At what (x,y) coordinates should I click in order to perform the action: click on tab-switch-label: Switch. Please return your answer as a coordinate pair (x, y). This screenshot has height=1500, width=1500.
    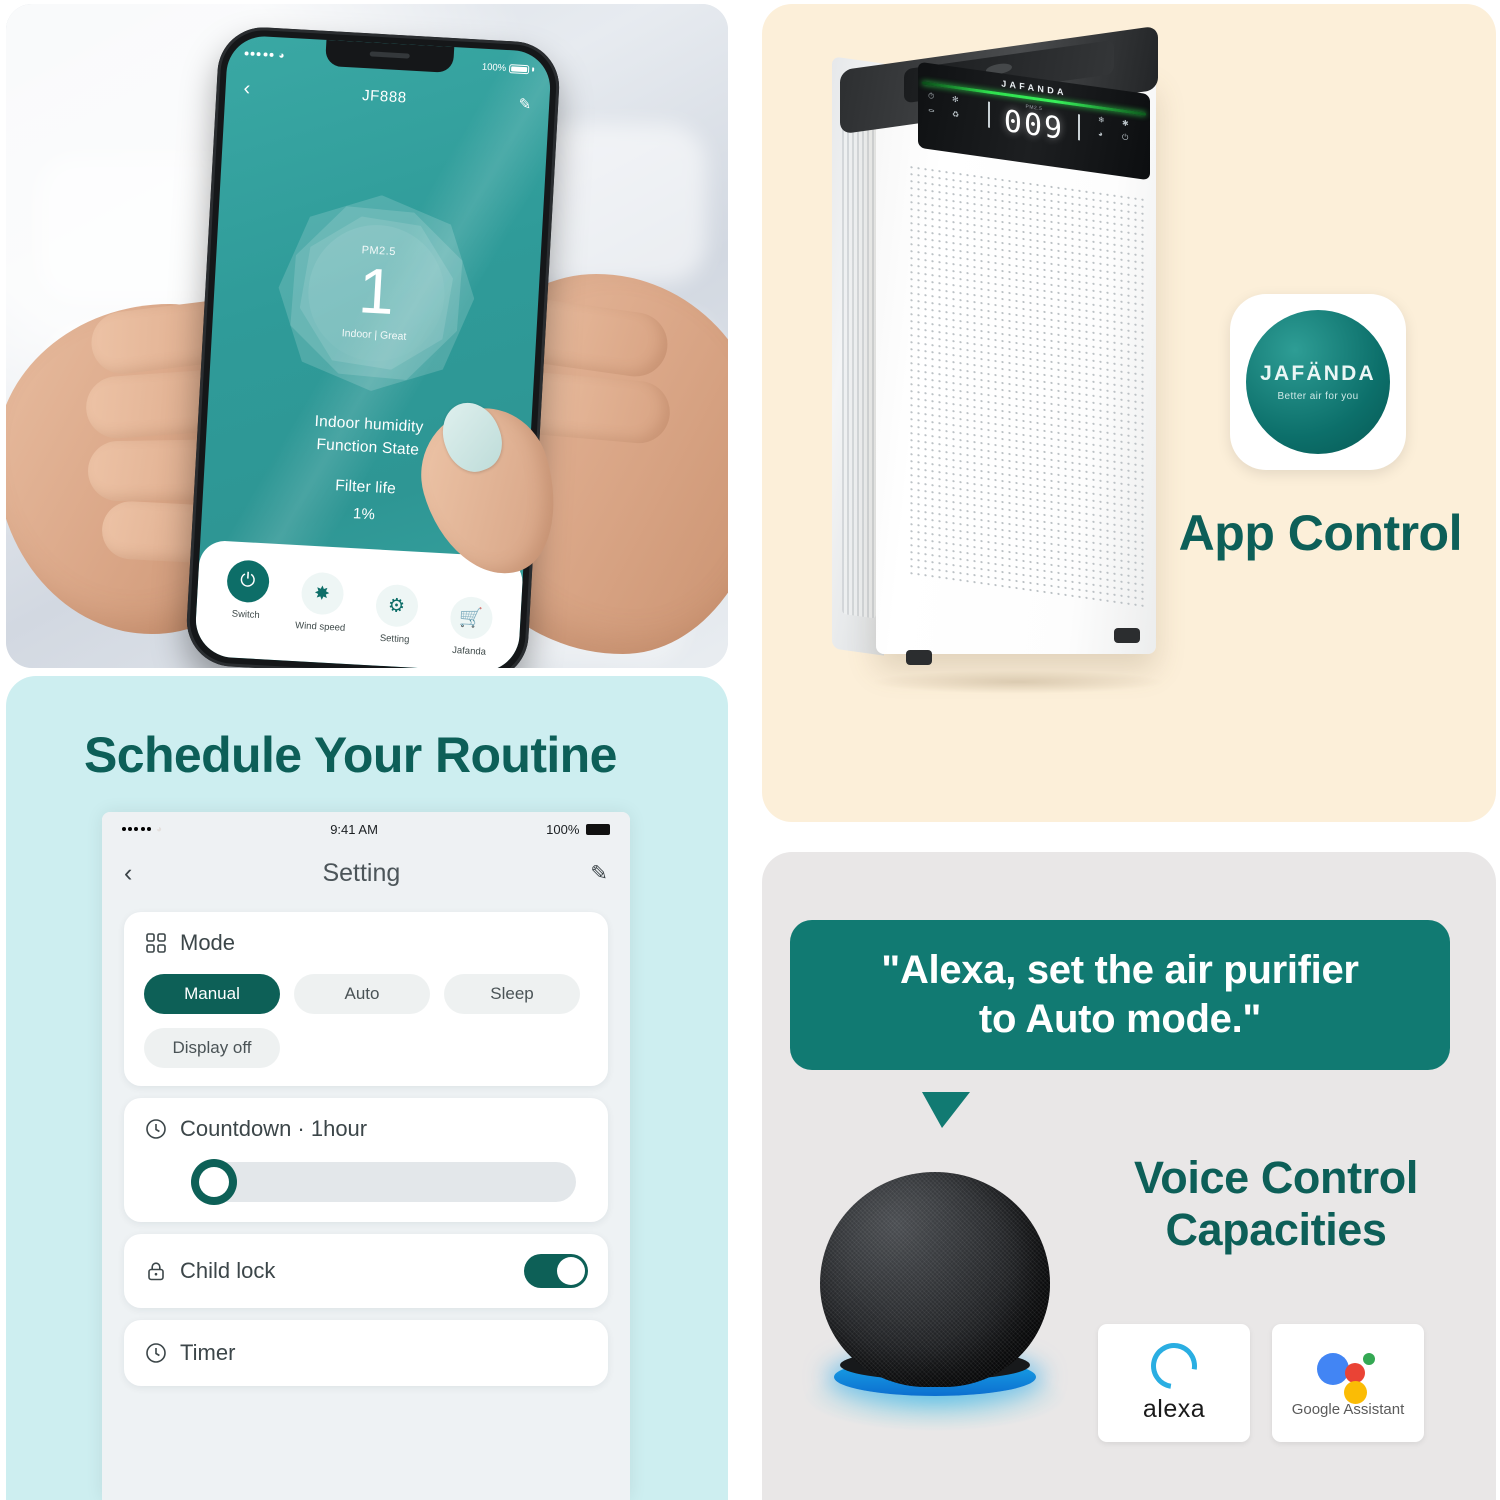
    Looking at the image, I should click on (246, 615).